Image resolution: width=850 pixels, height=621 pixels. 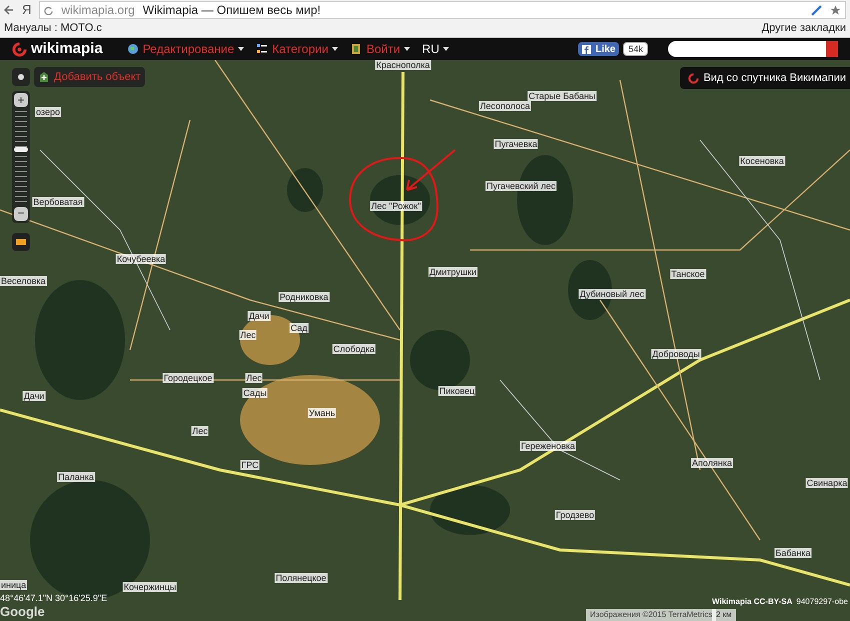 What do you see at coordinates (587, 49) in the screenshot?
I see `facebook-icon` at bounding box center [587, 49].